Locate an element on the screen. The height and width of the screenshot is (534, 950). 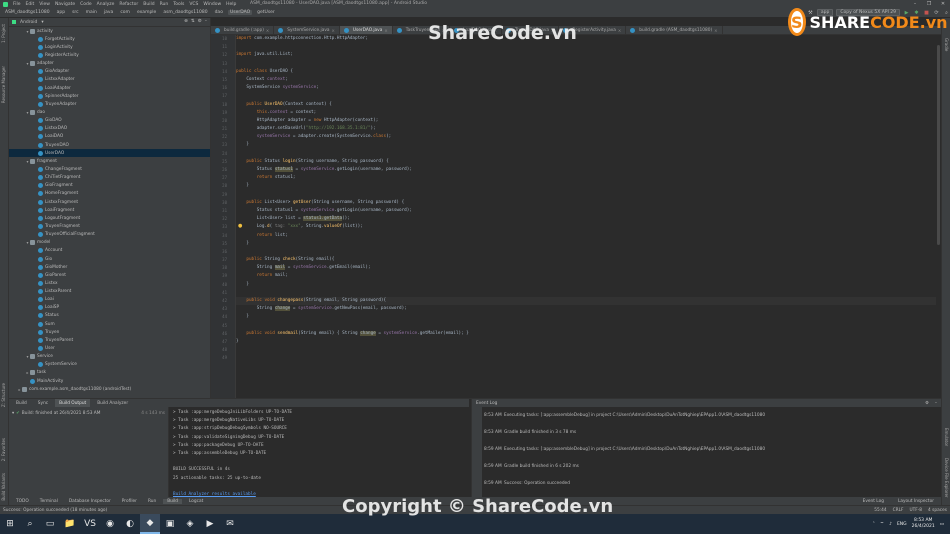
menu-item-vcs: VCS is located at coordinates (193, 4).